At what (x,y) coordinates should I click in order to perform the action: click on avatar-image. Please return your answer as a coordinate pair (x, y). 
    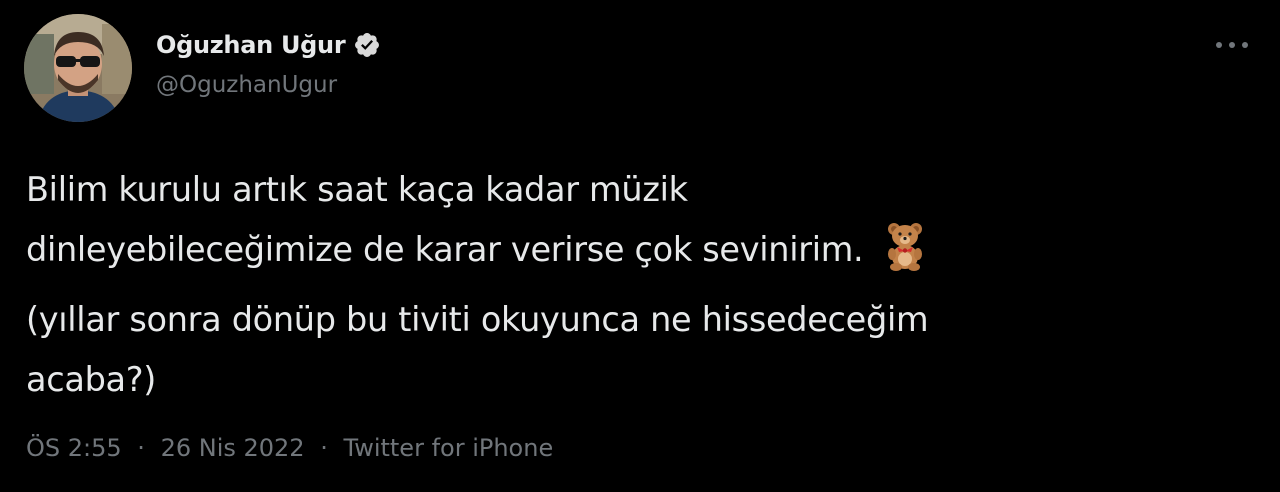
    Looking at the image, I should click on (78, 68).